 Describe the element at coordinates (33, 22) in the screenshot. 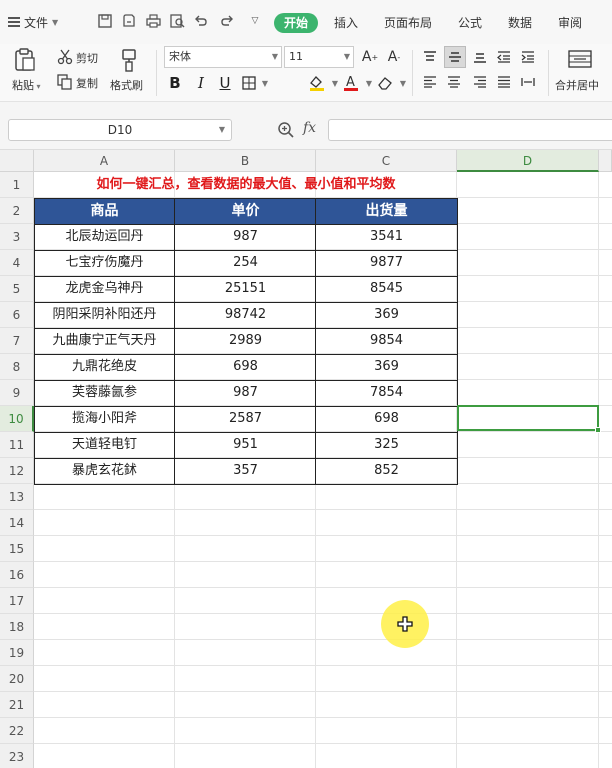

I see `file-menu-button: 文件 ▼` at that location.